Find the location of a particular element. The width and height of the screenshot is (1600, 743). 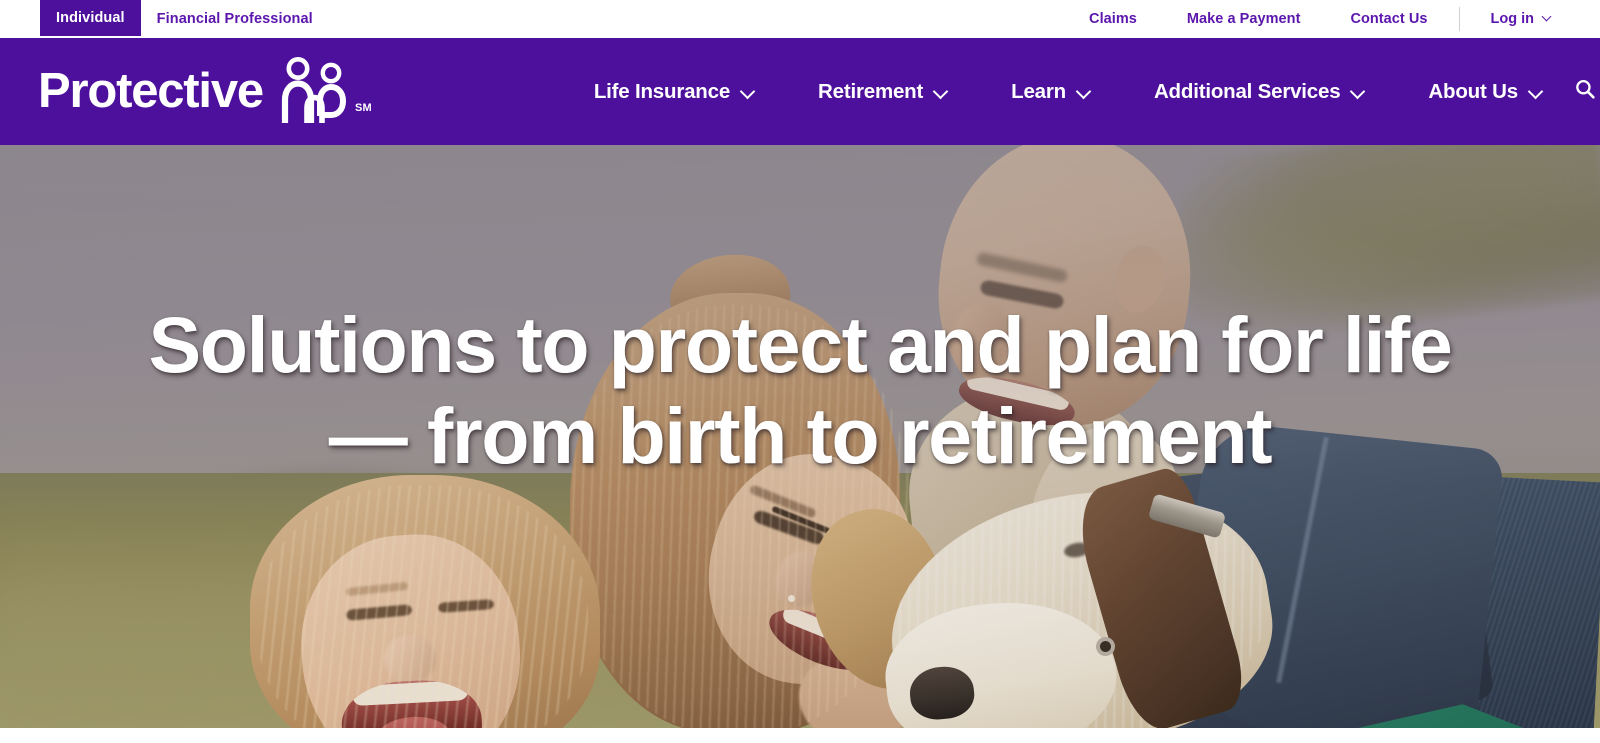

utility-link-contact-us: Contact Us is located at coordinates (1388, 19).